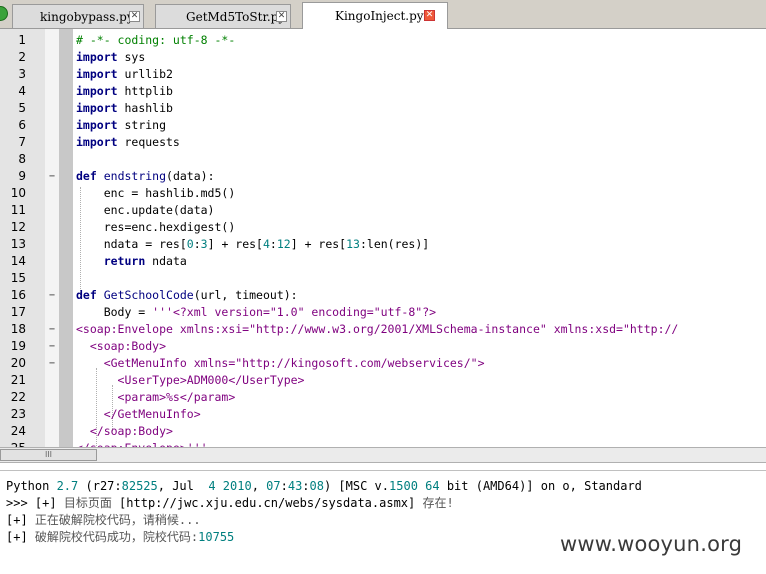  I want to click on code-line: 3 import urllib2, so click(383, 74).